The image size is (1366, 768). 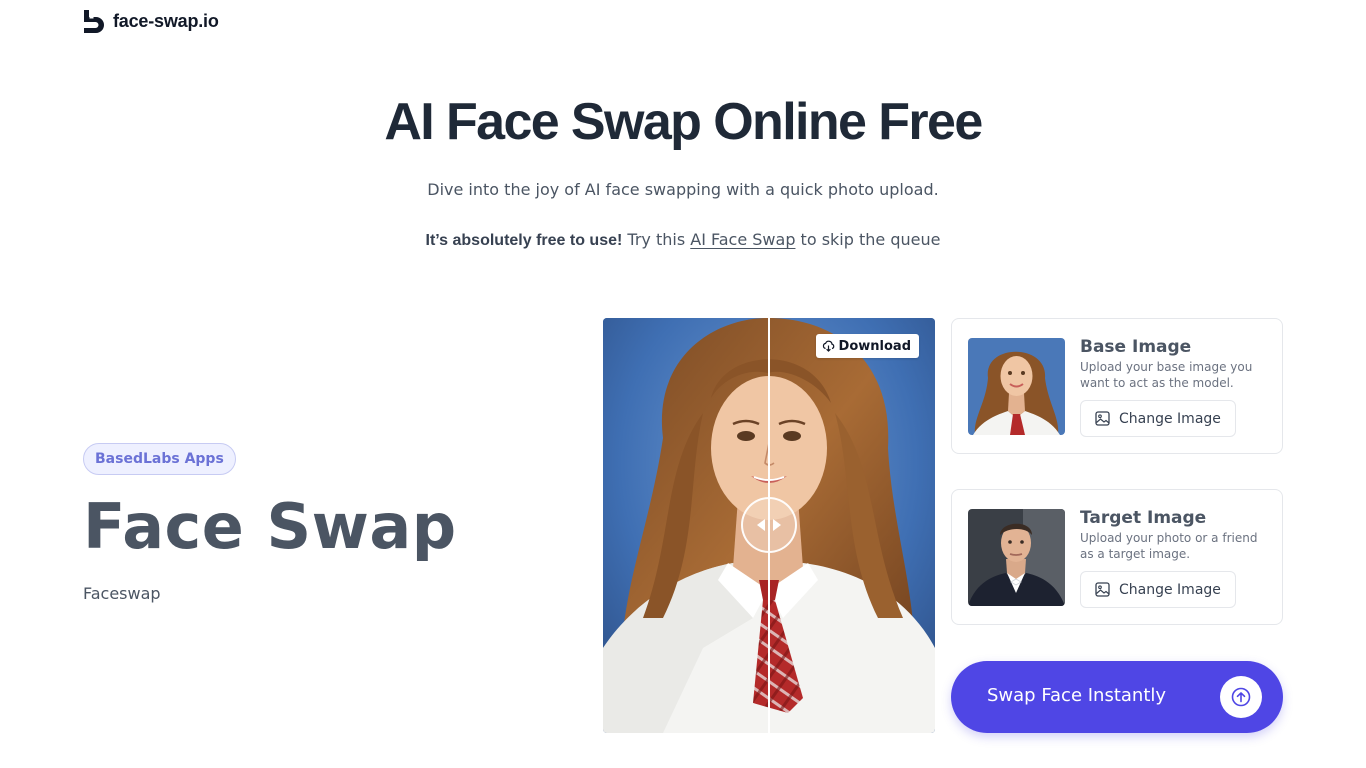 I want to click on target-image-thumbnail, so click(x=1016, y=557).